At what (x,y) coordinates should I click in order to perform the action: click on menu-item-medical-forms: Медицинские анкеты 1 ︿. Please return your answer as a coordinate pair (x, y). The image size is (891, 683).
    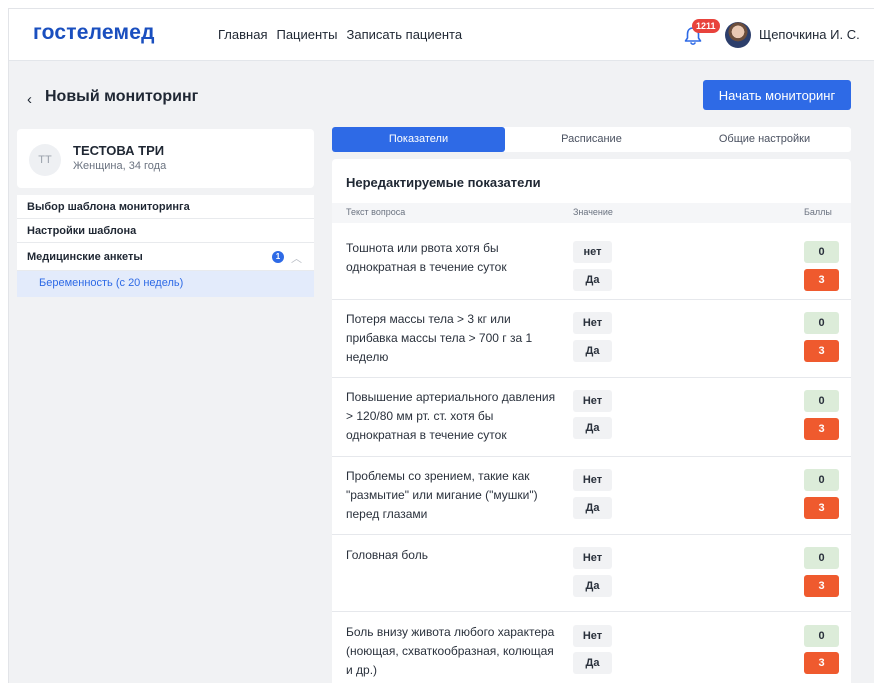
    Looking at the image, I should click on (165, 257).